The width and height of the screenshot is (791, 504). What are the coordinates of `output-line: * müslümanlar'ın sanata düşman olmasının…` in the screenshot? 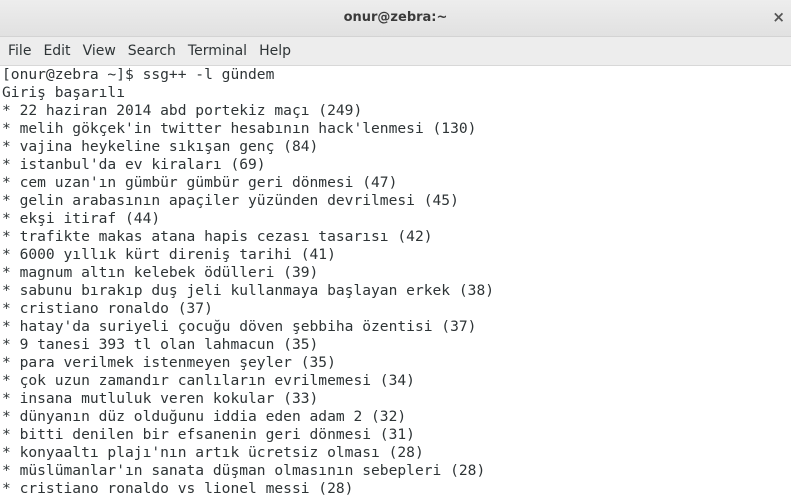 It's located at (244, 470).